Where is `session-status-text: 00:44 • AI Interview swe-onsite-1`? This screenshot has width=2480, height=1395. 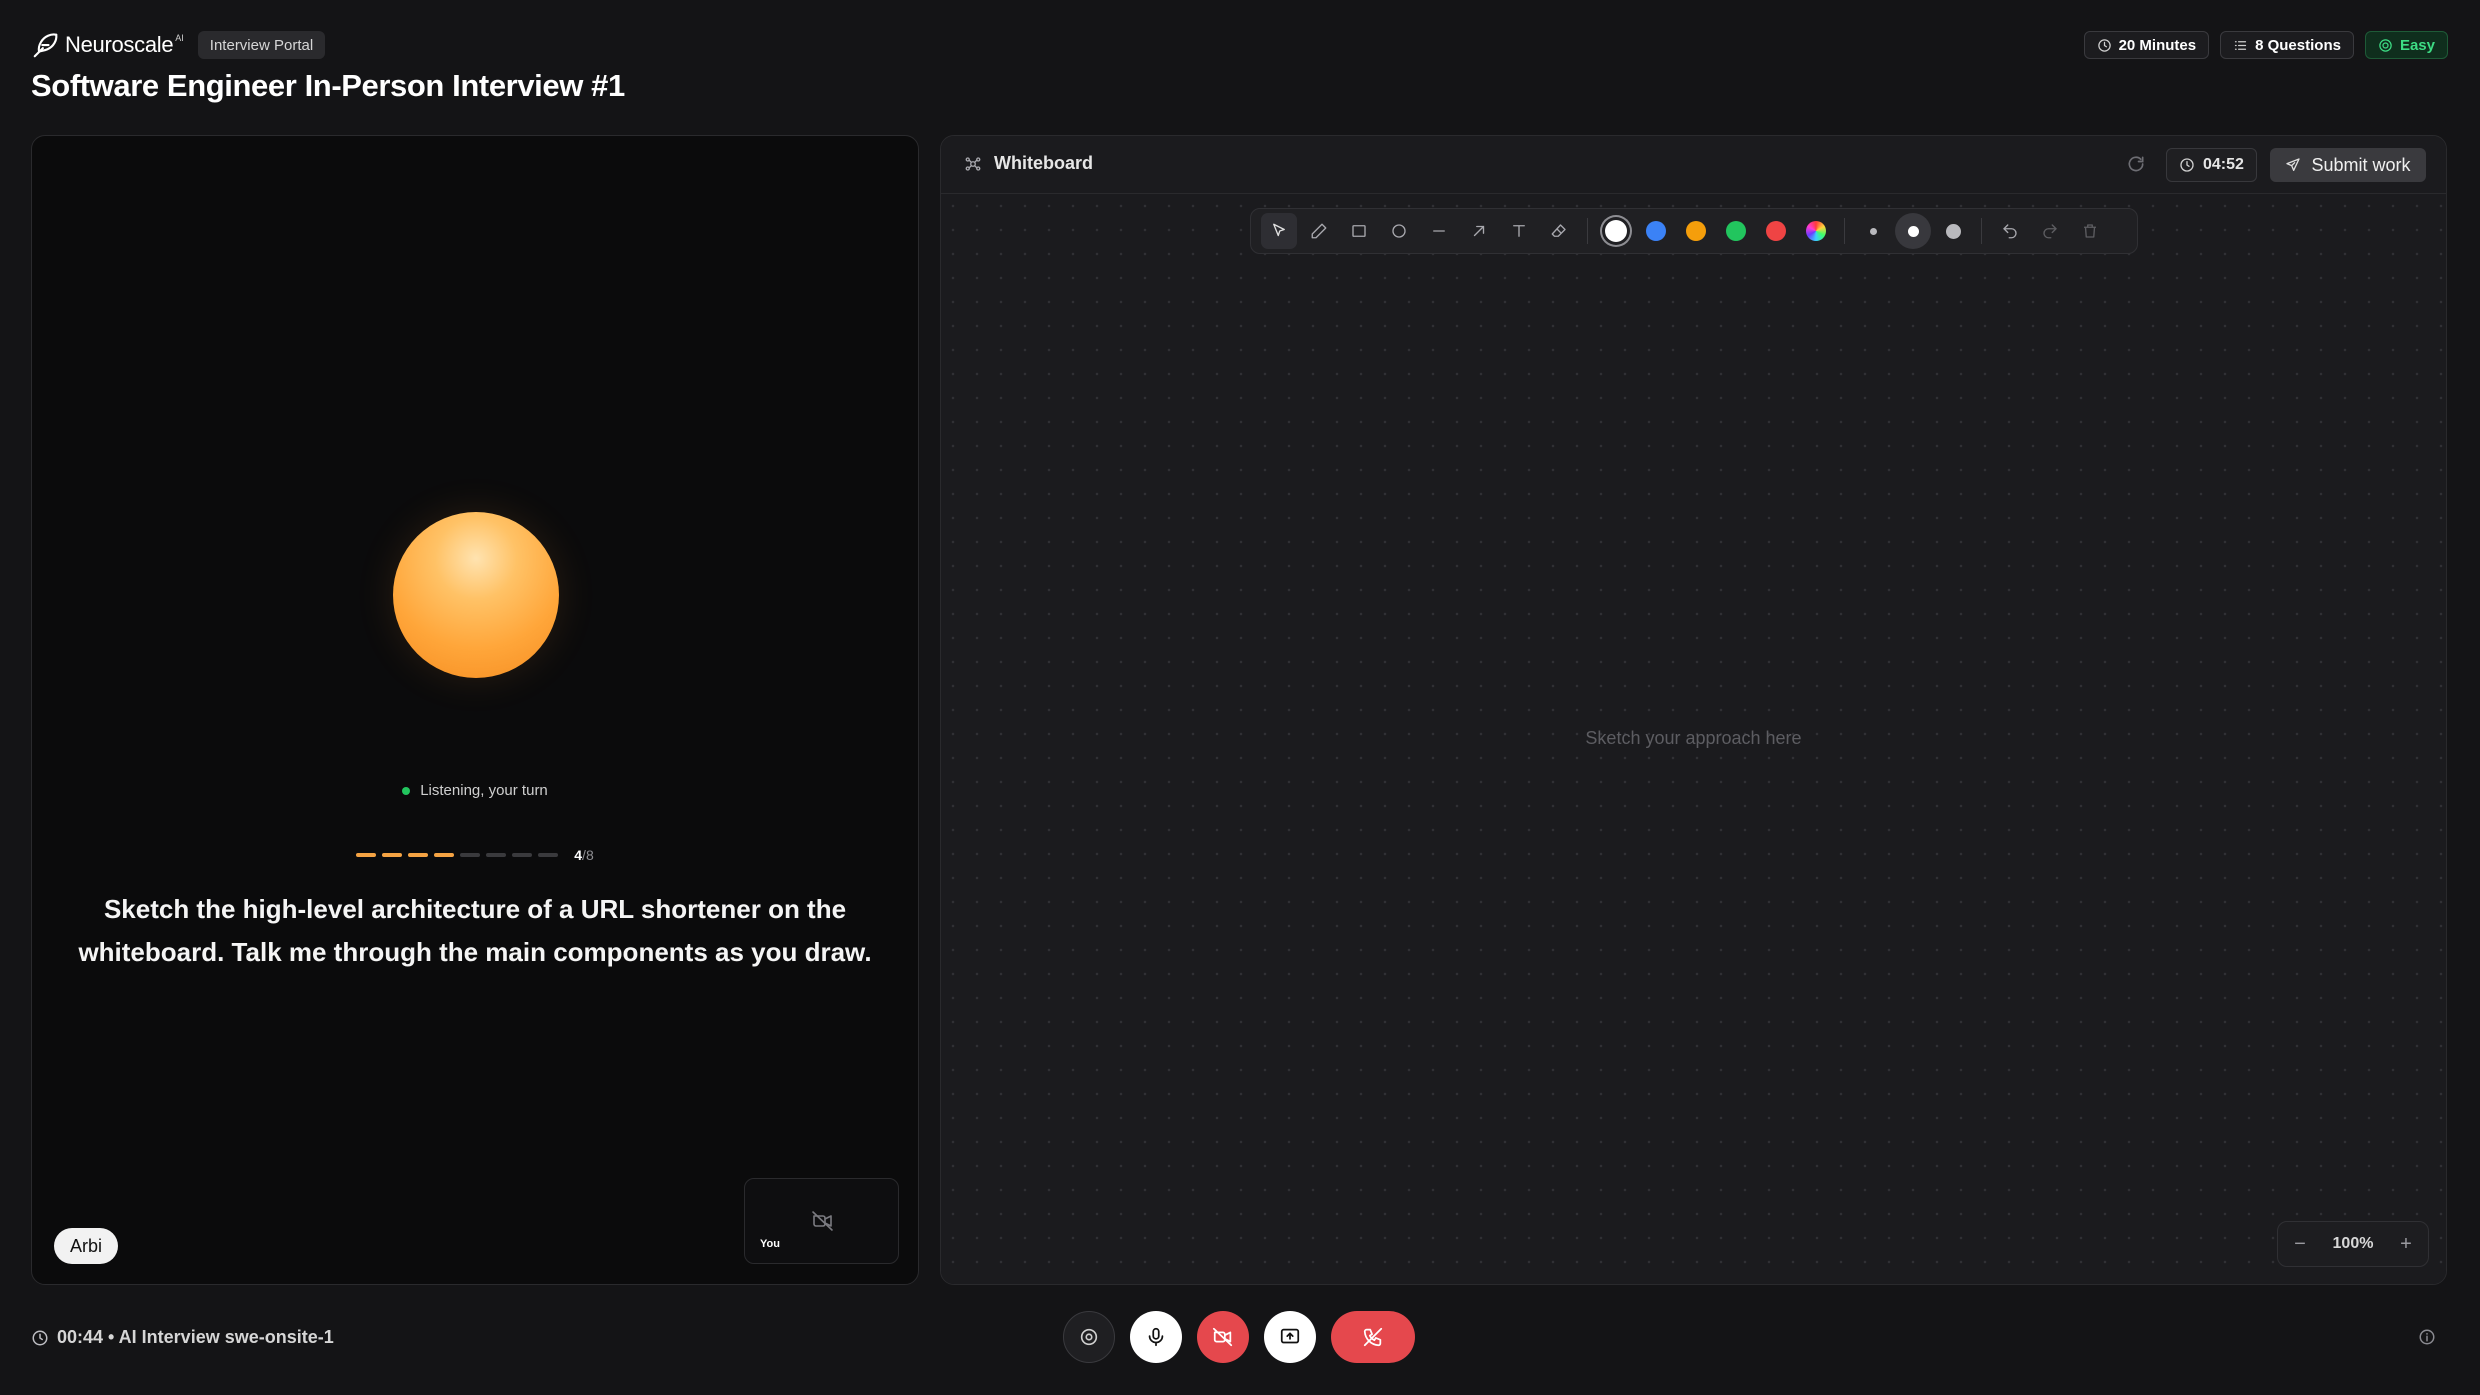
session-status-text: 00:44 • AI Interview swe-onsite-1 is located at coordinates (195, 1337).